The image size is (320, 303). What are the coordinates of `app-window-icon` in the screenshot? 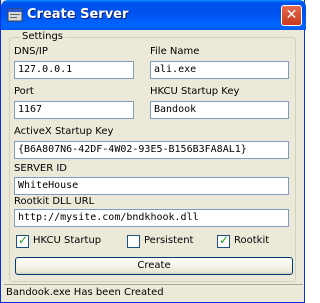 It's located at (15, 15).